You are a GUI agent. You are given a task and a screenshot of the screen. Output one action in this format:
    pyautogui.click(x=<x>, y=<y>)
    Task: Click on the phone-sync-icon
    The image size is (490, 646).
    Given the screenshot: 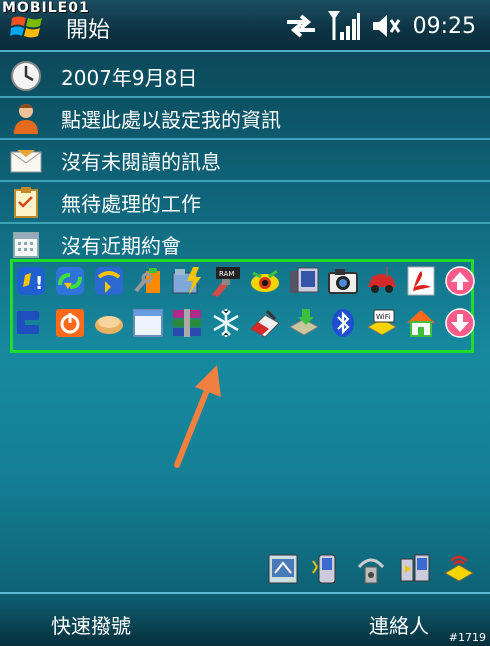 What is the action you would take?
    pyautogui.click(x=70, y=281)
    